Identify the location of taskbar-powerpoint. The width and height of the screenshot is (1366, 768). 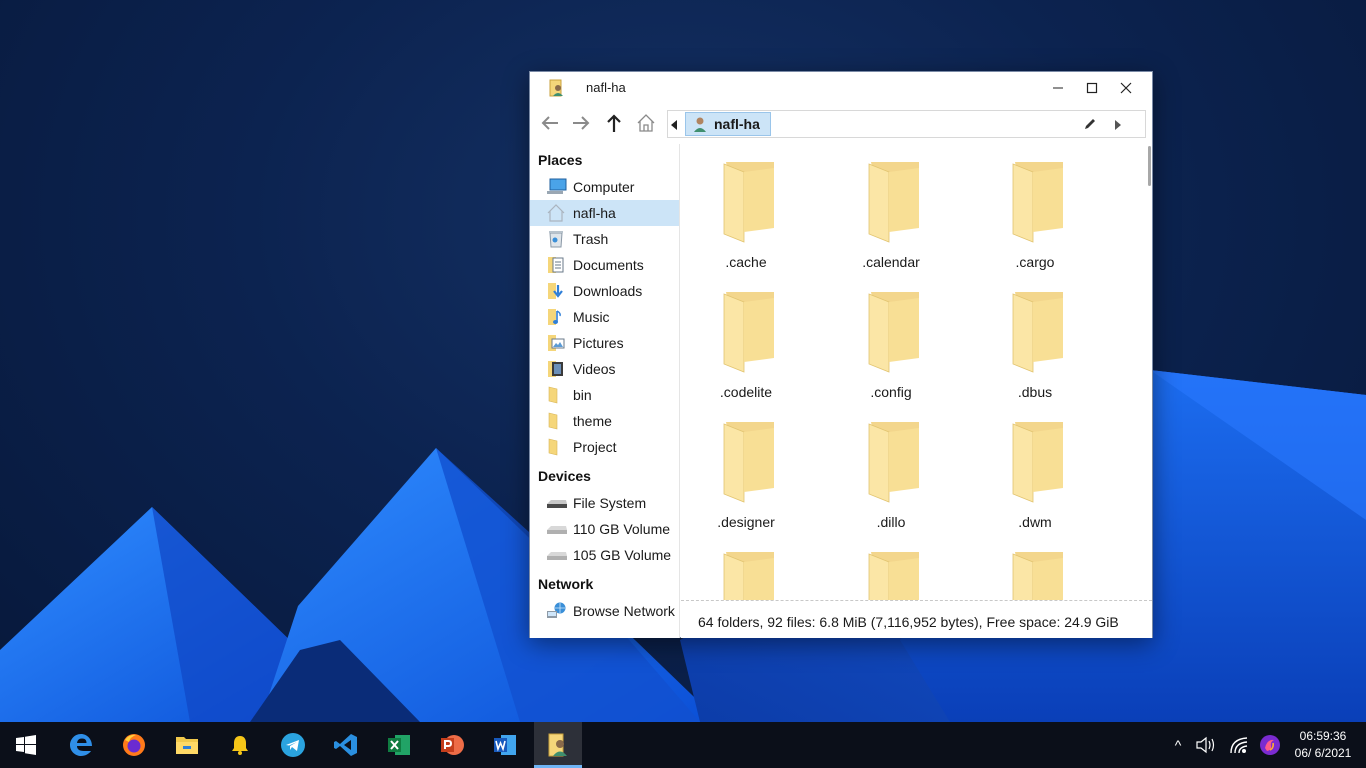
(452, 745).